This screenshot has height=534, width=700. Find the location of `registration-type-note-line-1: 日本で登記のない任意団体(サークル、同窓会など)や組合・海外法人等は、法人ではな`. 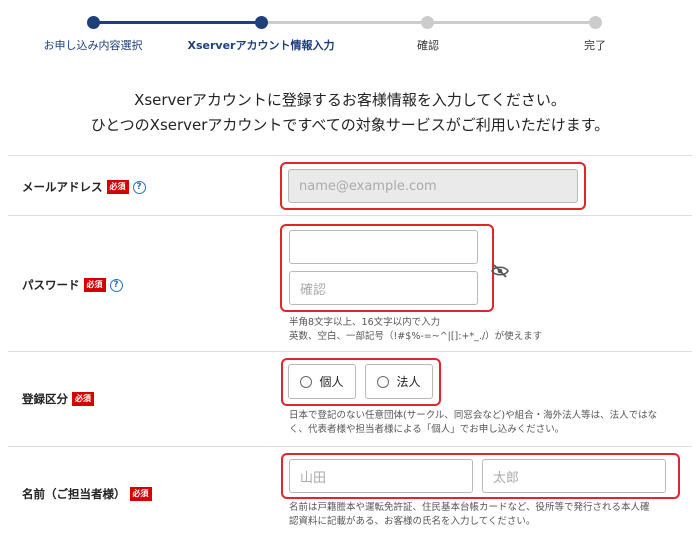

registration-type-note-line-1: 日本で登記のない任意団体(サークル、同窓会など)や組合・海外法人等は、法人ではな is located at coordinates (473, 415).